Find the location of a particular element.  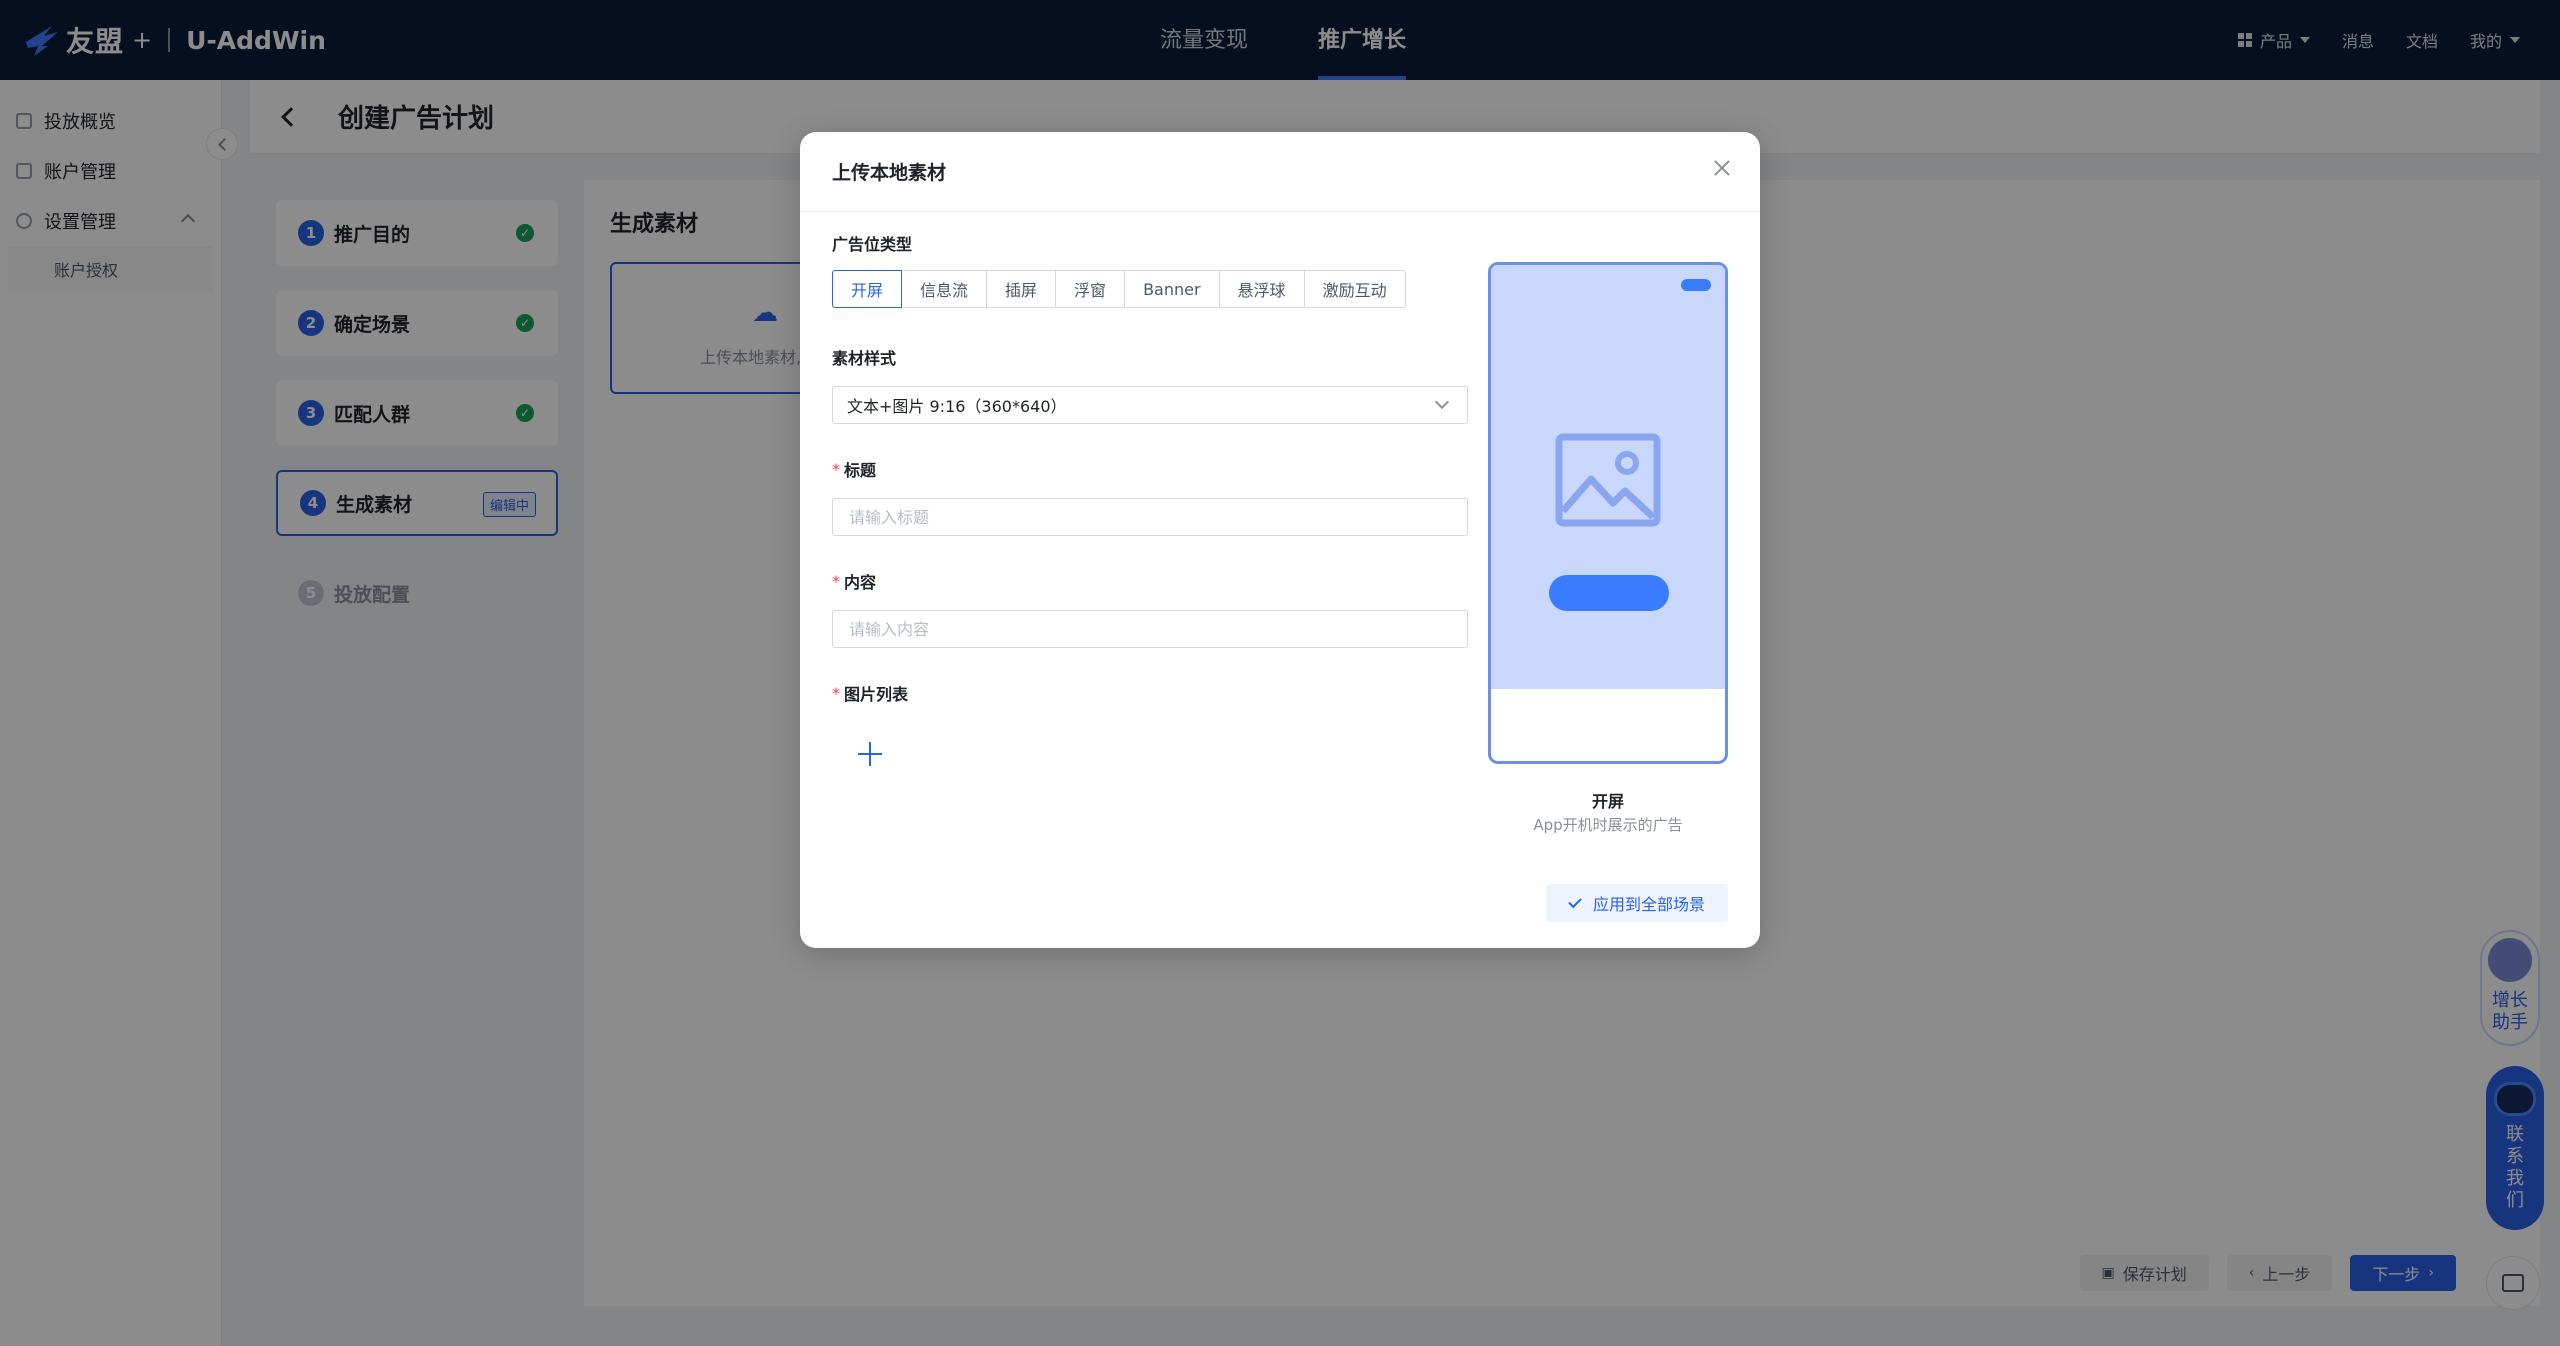

preview-name: 开屏 is located at coordinates (1607, 801).